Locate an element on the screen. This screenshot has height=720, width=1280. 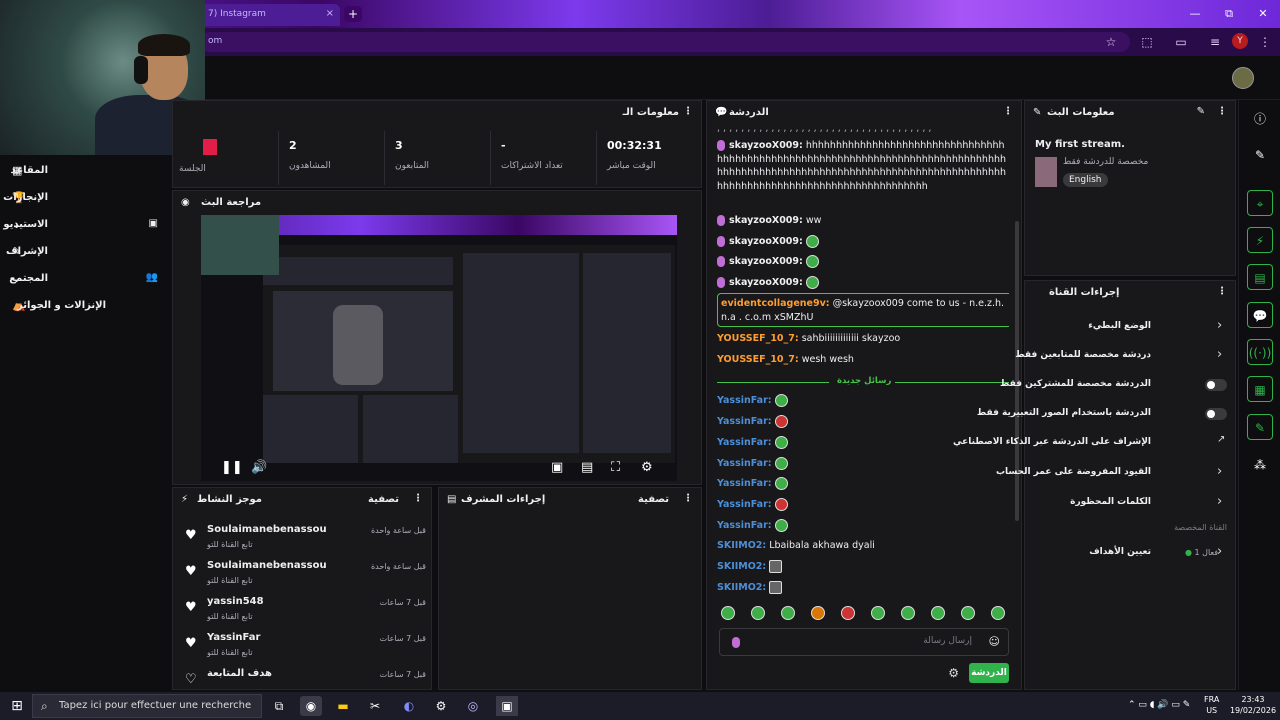
pause-icon: ❚❚ is located at coordinates (232, 467).